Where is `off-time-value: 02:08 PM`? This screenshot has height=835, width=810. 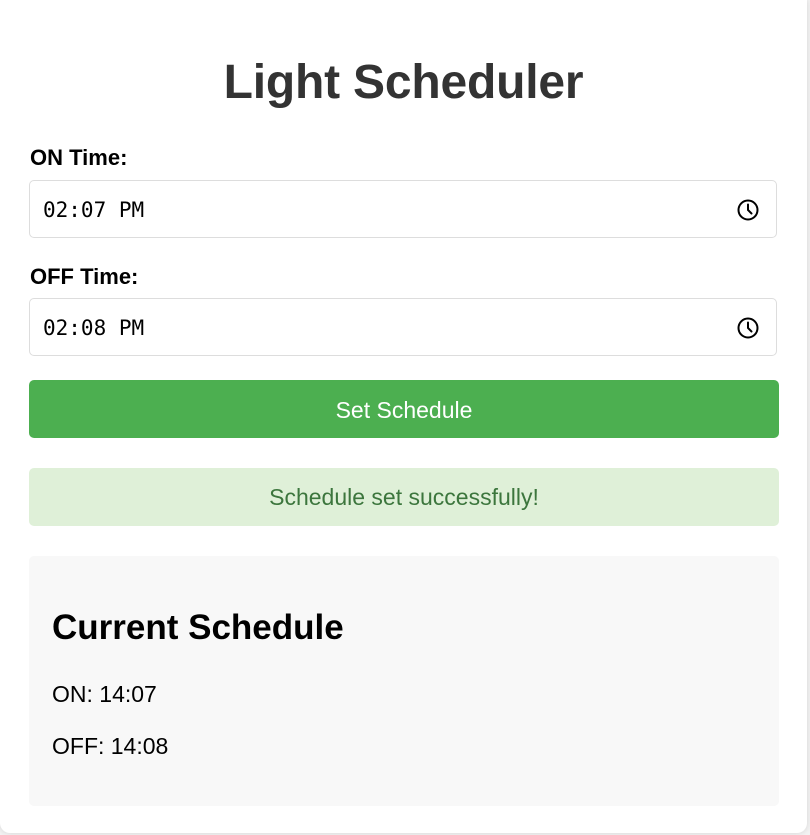 off-time-value: 02:08 PM is located at coordinates (93, 328).